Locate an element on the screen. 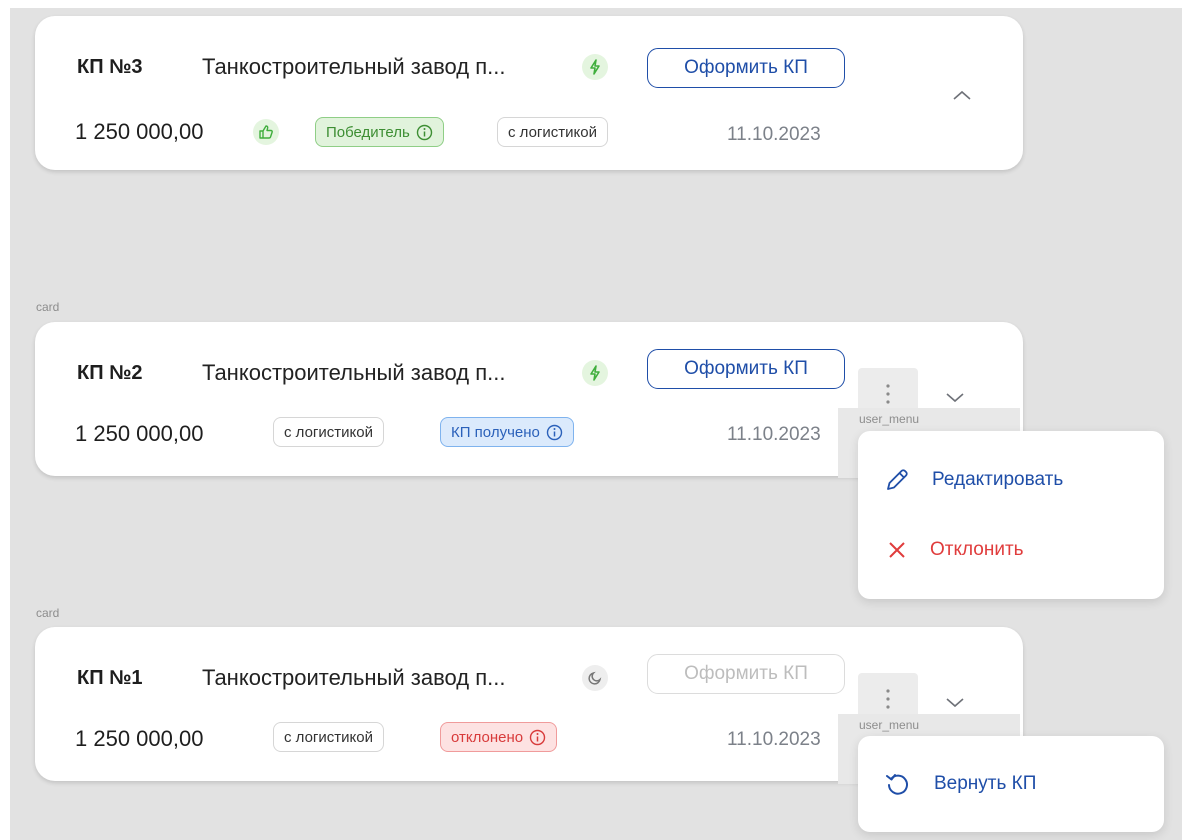 The image size is (1182, 840). chevron-down-icon is located at coordinates (955, 705).